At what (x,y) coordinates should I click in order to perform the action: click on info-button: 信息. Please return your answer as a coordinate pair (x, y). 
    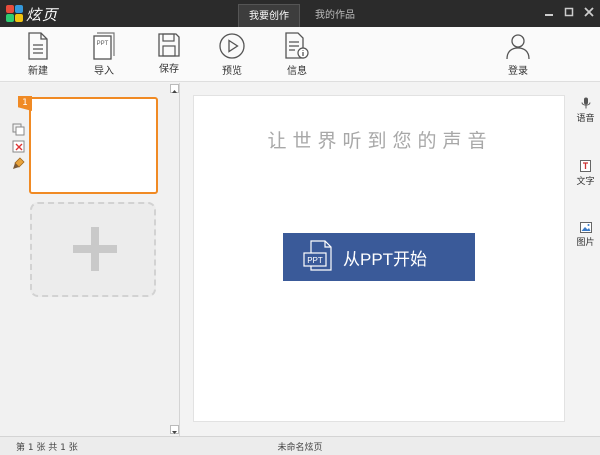
    Looking at the image, I should click on (297, 55).